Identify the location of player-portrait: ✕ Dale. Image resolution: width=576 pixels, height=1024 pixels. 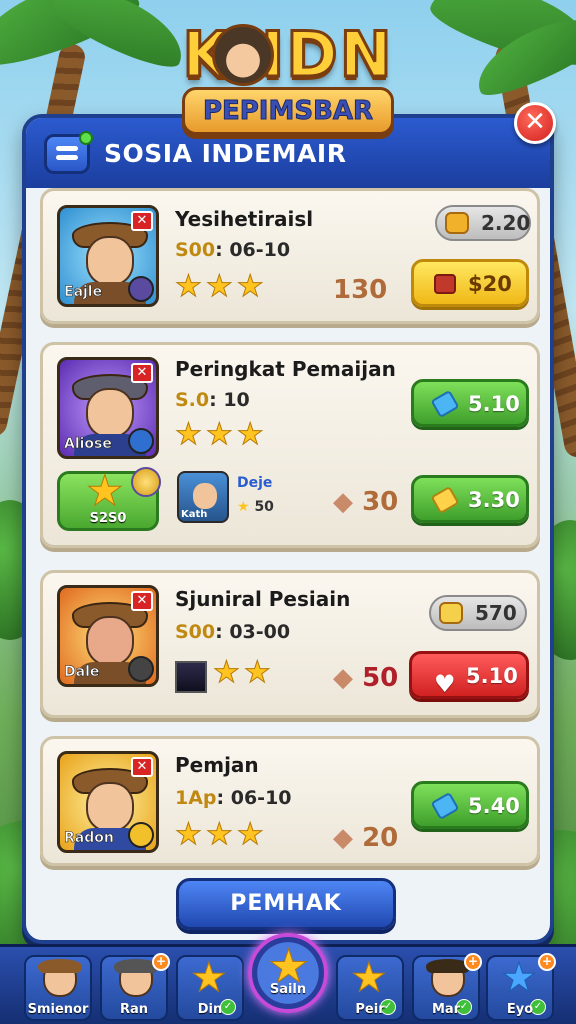
(108, 636).